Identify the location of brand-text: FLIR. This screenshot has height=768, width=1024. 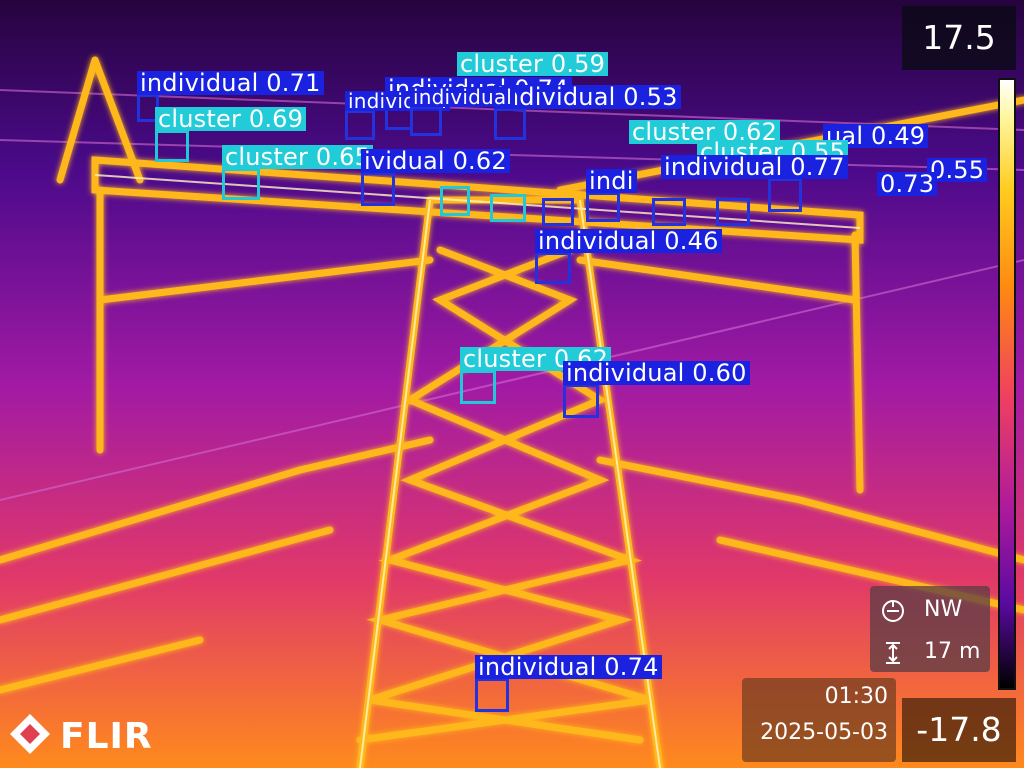
(106, 736).